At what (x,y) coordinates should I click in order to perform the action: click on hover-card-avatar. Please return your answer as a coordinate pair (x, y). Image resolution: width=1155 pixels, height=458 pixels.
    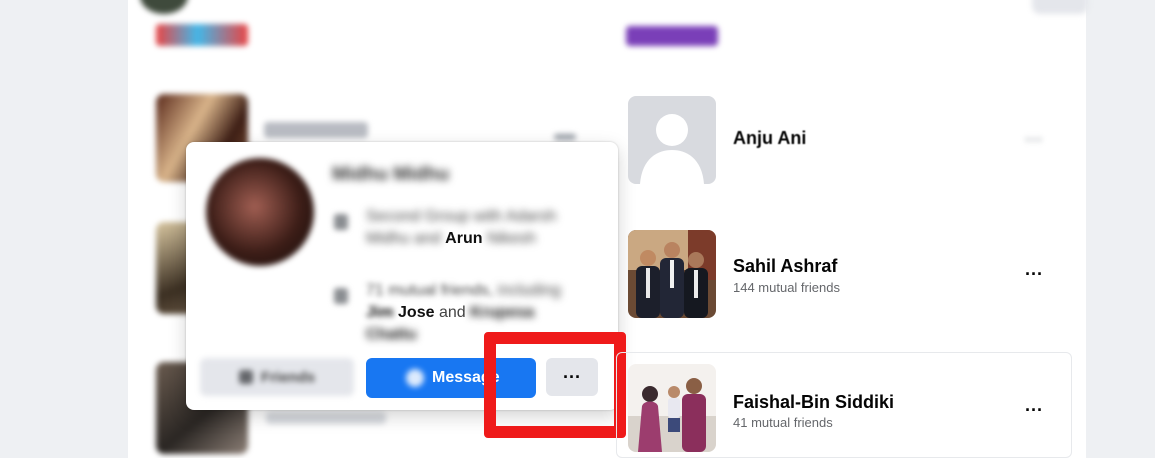
    Looking at the image, I should click on (260, 212).